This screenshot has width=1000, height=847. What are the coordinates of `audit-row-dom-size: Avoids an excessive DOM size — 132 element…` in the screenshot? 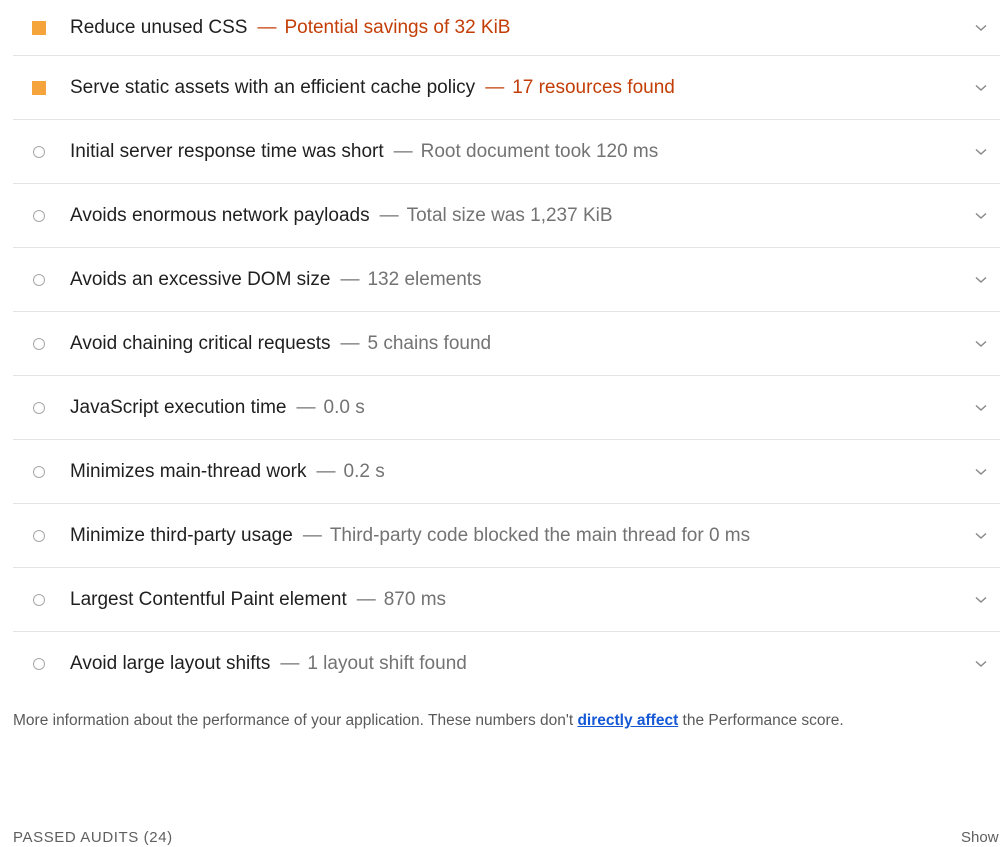 It's located at (500, 280).